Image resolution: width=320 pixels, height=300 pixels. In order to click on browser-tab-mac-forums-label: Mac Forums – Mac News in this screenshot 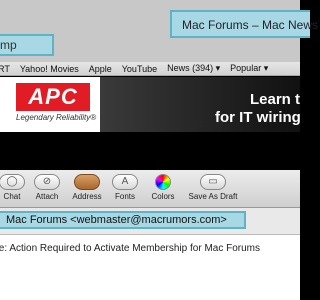, I will do `click(250, 25)`.